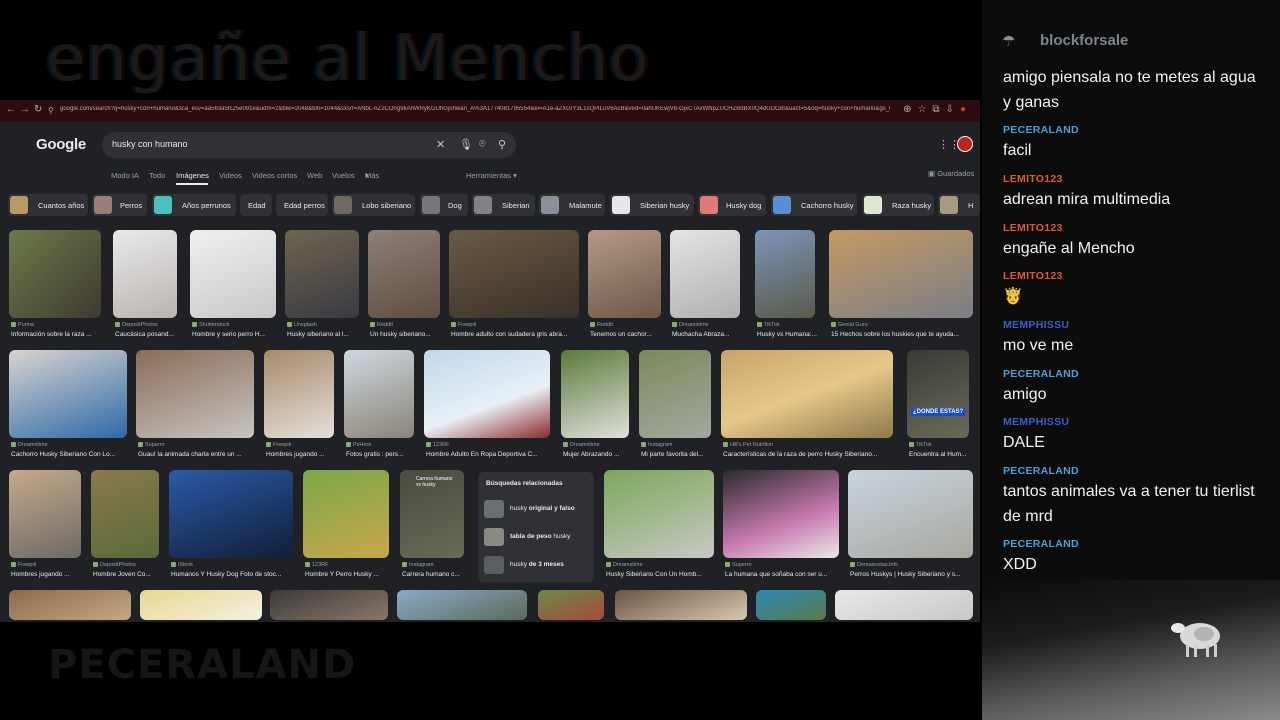 The width and height of the screenshot is (1280, 720). I want to click on result-image: Carrera humano vs husky, so click(432, 514).